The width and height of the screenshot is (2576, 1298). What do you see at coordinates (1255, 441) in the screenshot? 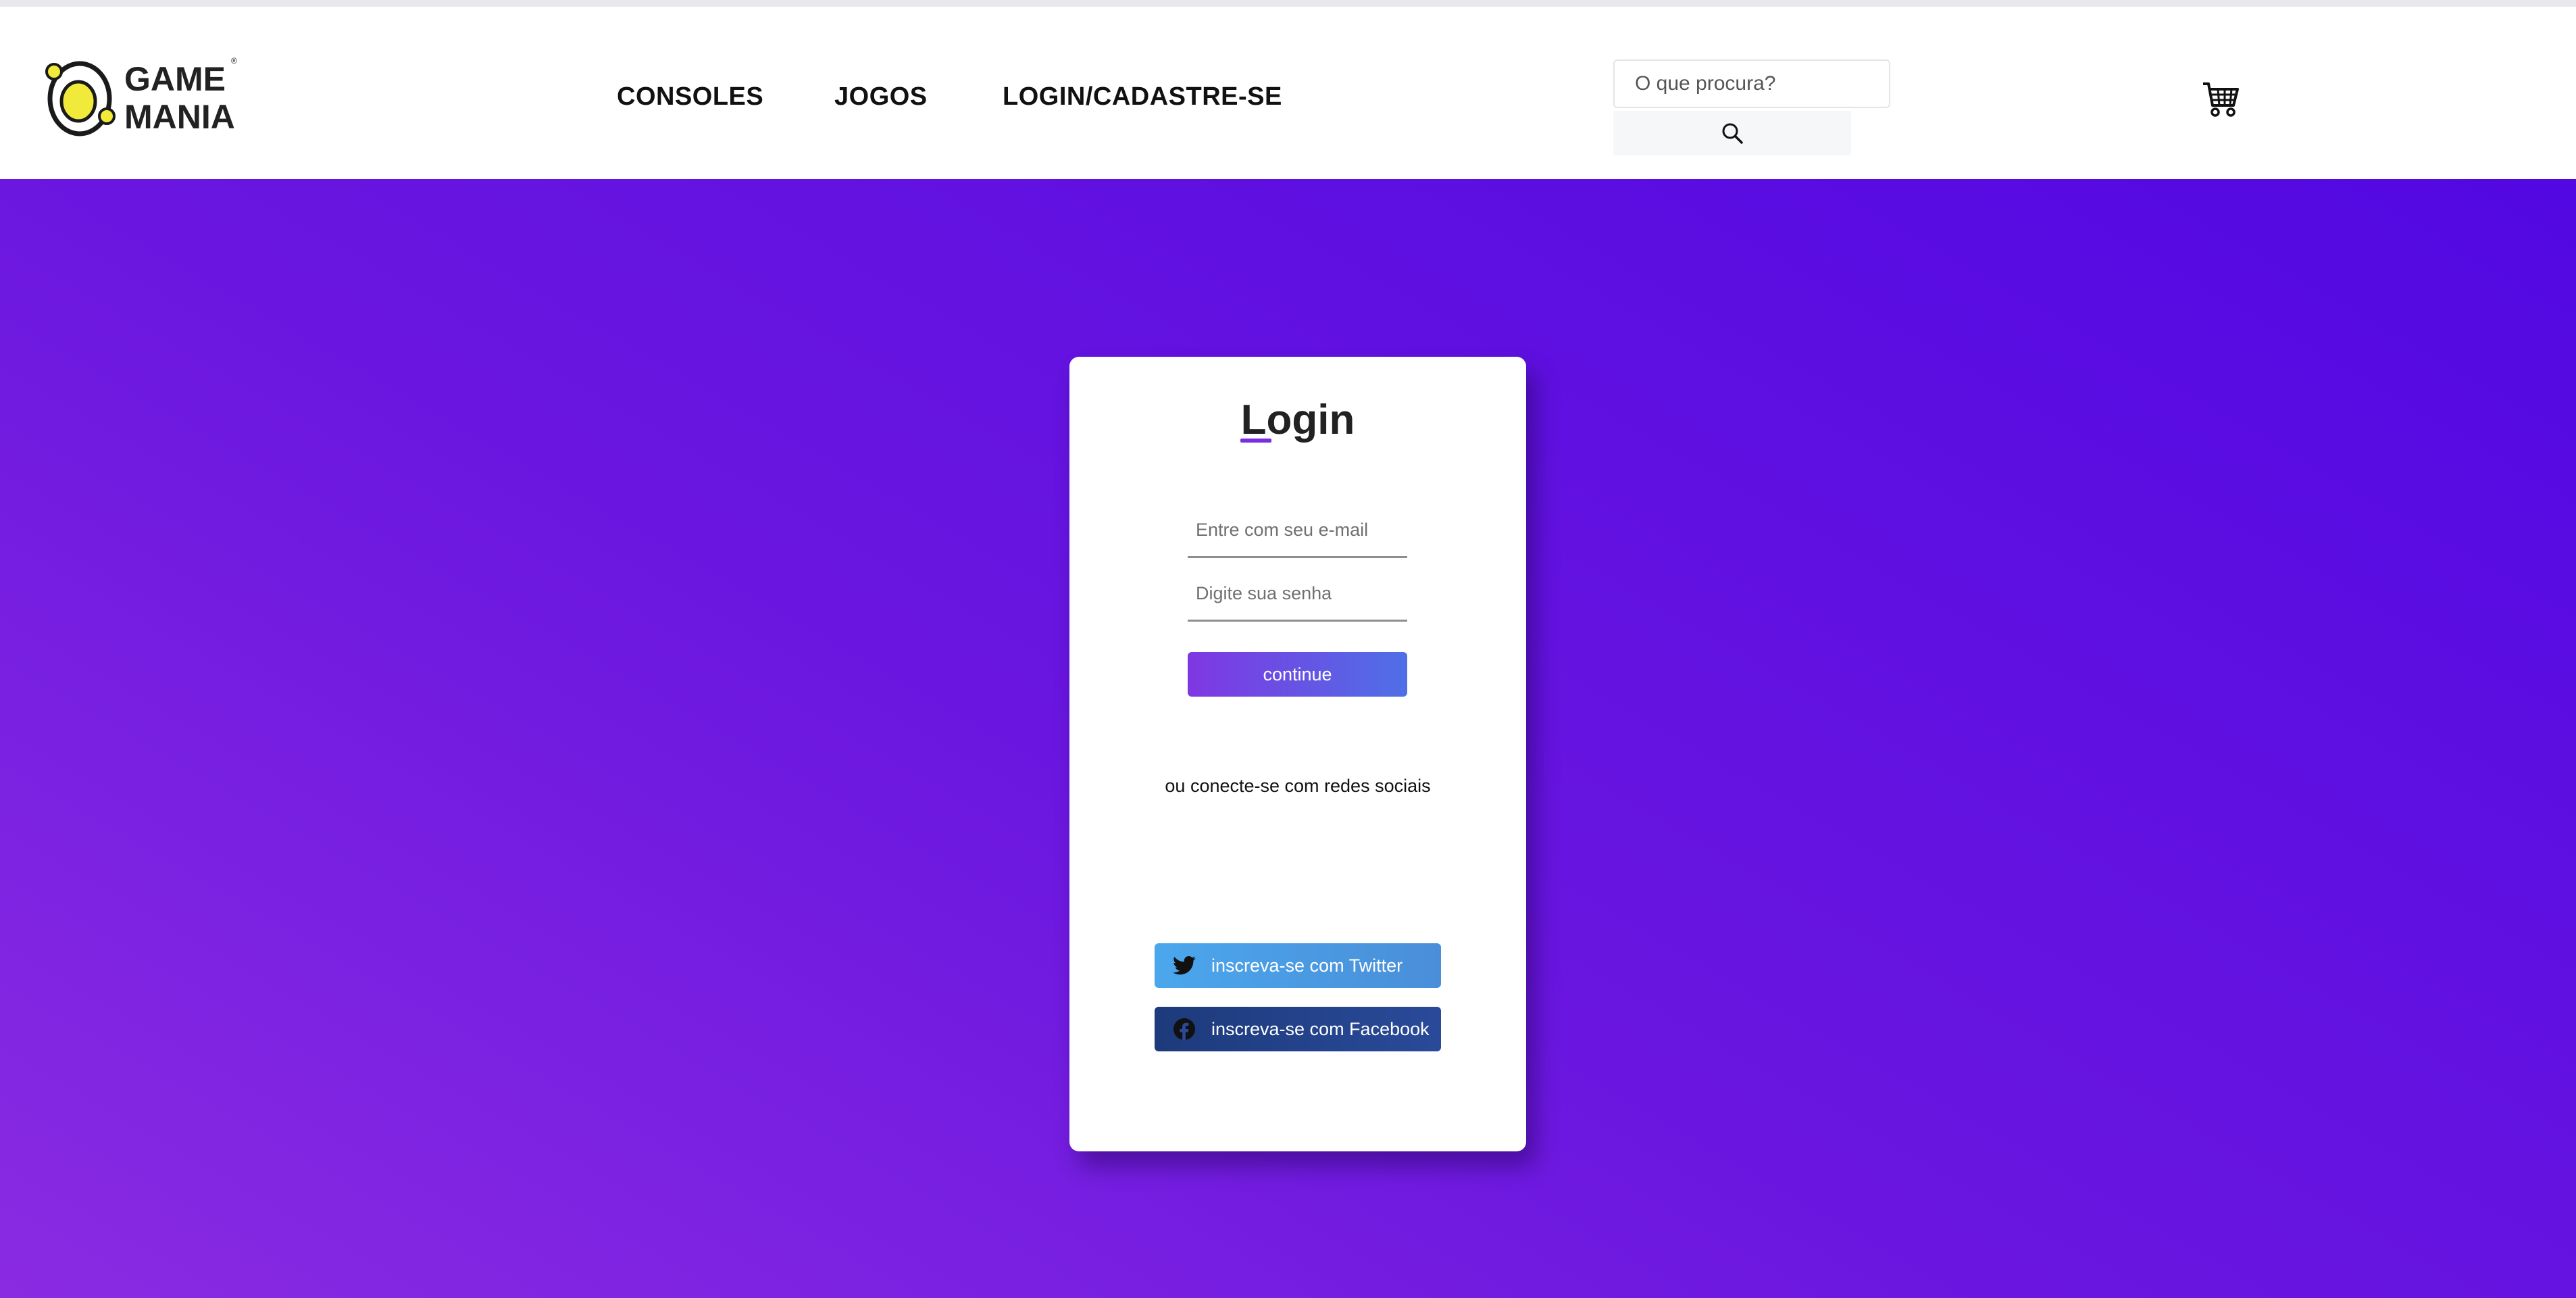
I see `title-underline` at bounding box center [1255, 441].